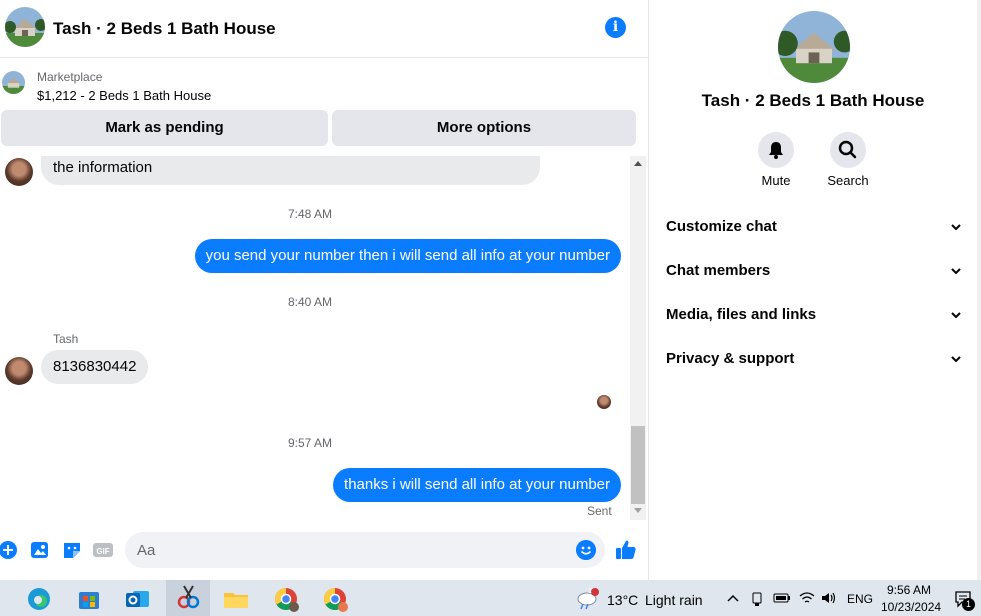  I want to click on info-panel-scrollbar, so click(979, 290).